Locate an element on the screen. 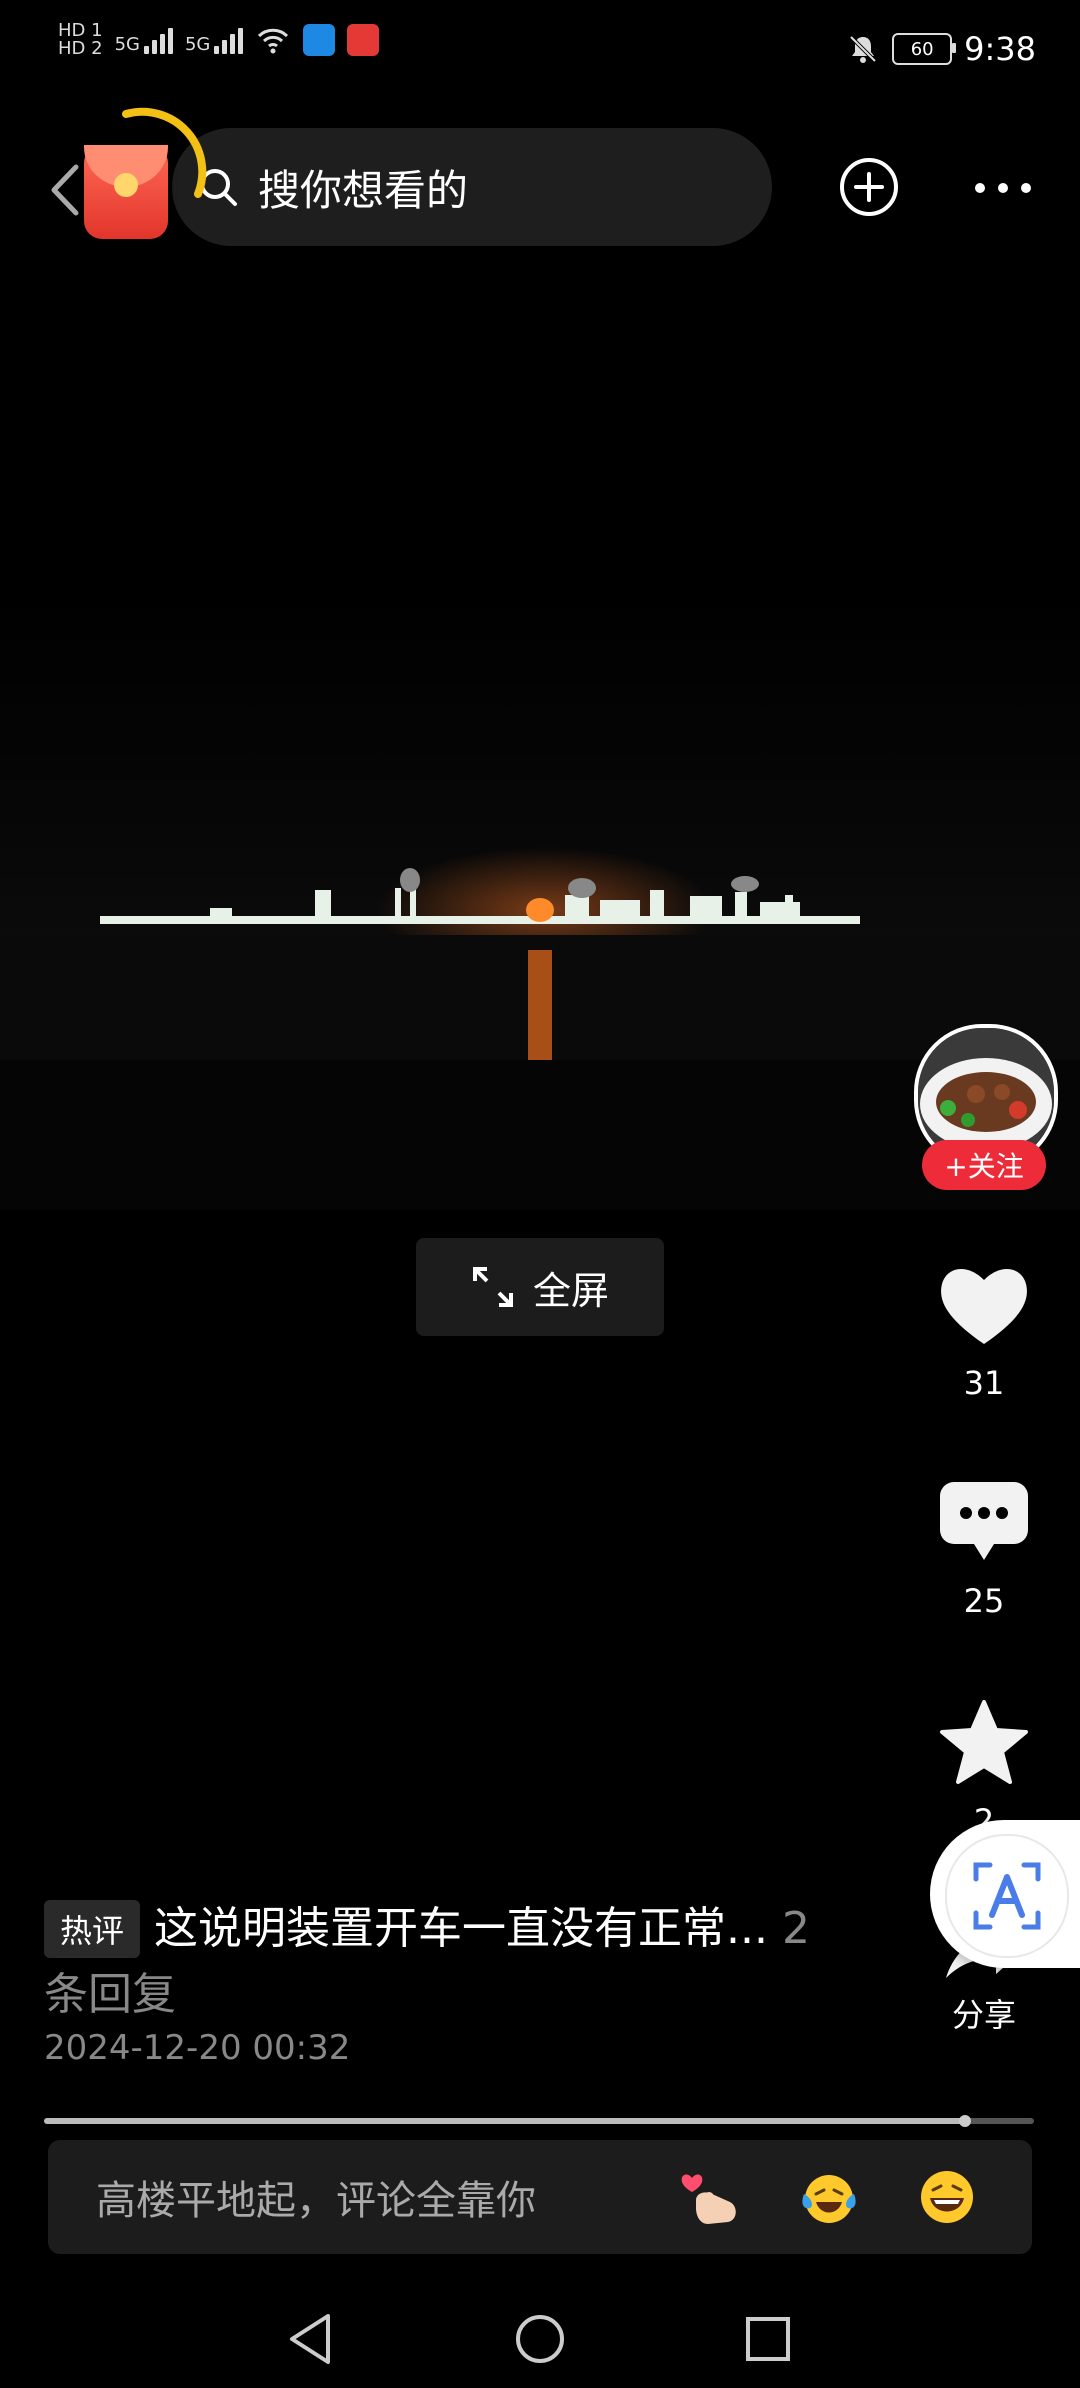 Image resolution: width=1080 pixels, height=2388 pixels. back-arrow-icon is located at coordinates (64, 190).